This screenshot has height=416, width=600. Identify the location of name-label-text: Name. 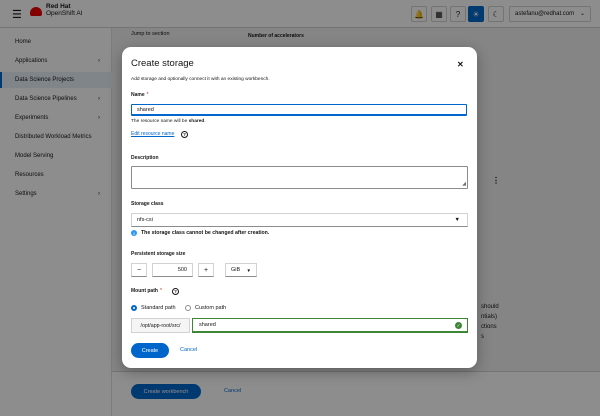
(138, 95).